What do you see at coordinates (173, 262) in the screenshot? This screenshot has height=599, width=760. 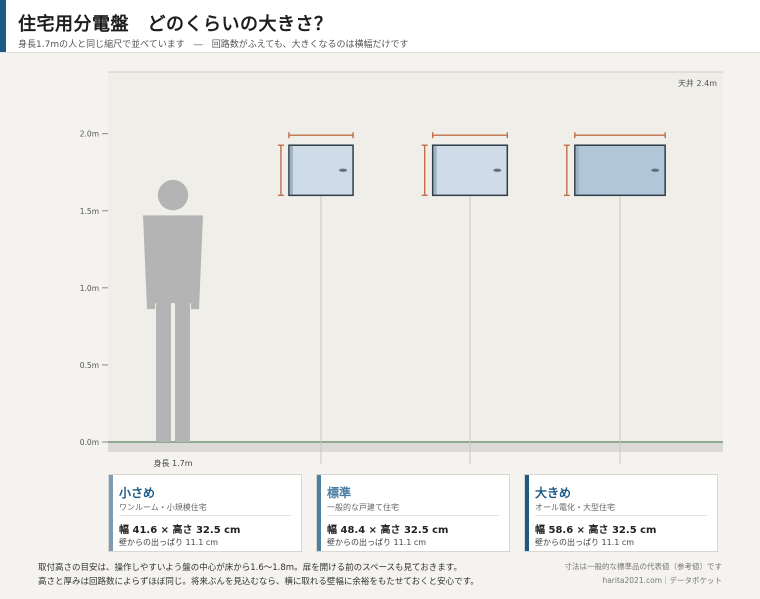 I see `person-torso` at bounding box center [173, 262].